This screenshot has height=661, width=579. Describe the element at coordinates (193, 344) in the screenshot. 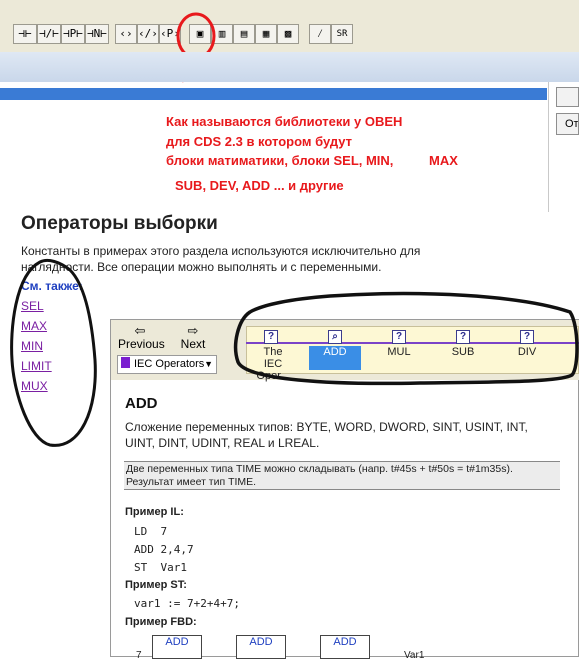

I see `next-label: Next` at that location.